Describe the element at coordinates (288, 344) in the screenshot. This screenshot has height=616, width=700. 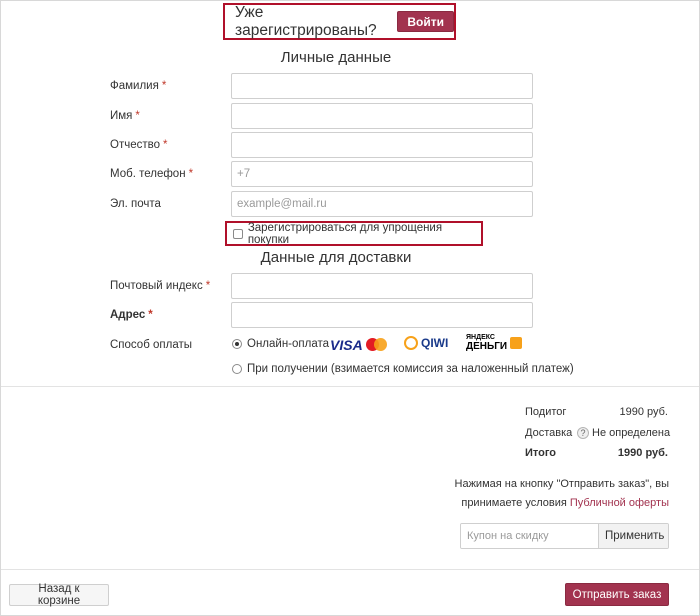
I see `payment-online-label: Онлайн-оплата` at that location.